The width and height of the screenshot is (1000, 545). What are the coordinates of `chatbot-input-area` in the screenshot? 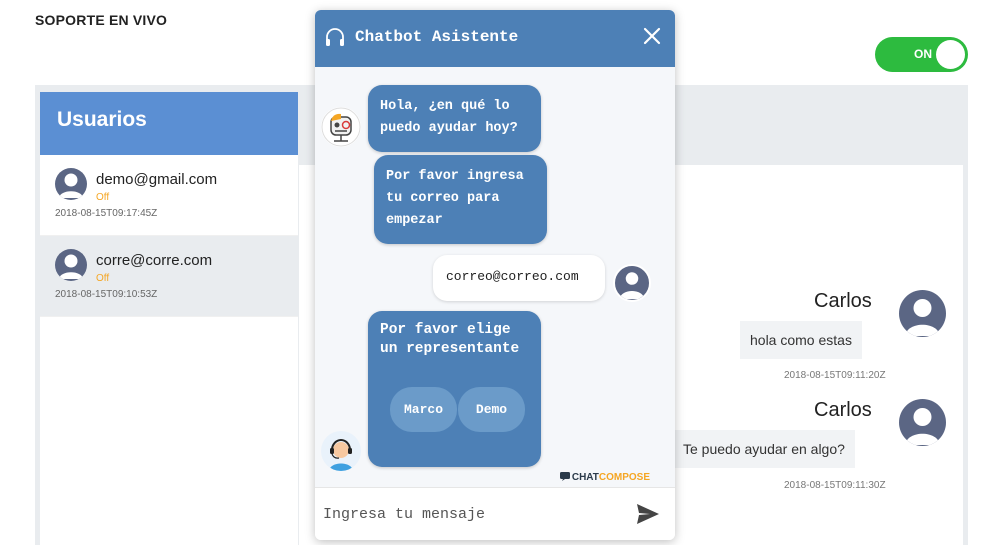 It's located at (495, 513).